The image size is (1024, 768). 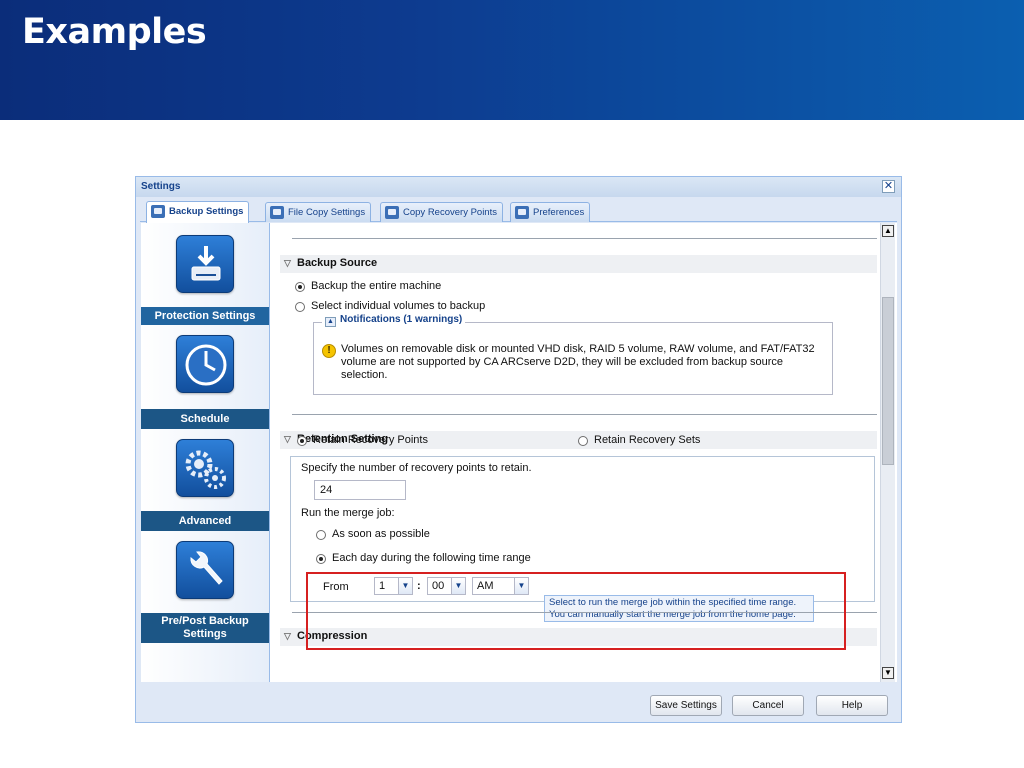 I want to click on radio-label: Each day during the following time range, so click(x=431, y=558).